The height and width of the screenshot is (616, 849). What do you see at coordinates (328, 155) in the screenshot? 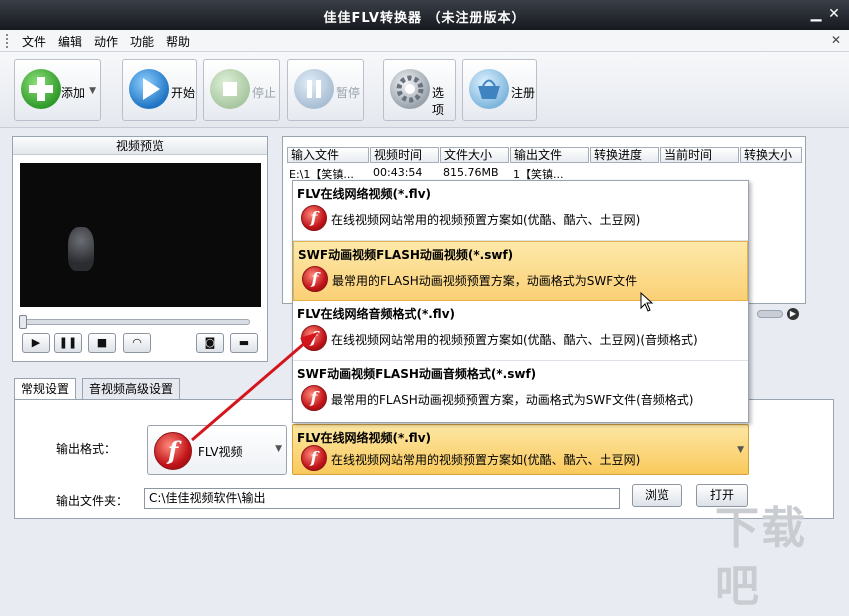
I see `col-input-file: 输入文件` at bounding box center [328, 155].